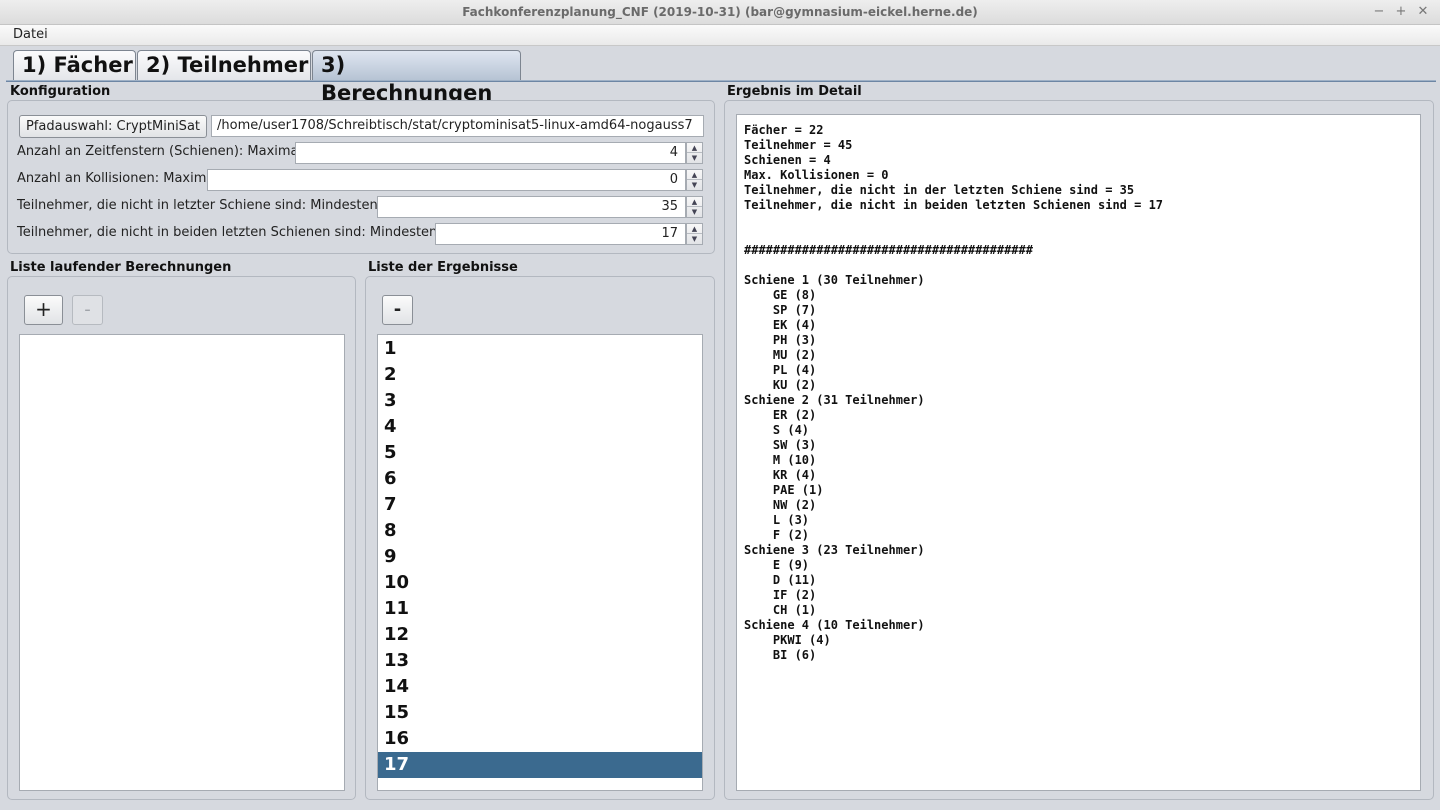 This screenshot has width=1440, height=810. Describe the element at coordinates (117, 178) in the screenshot. I see `max-kollisionen-label: Anzahl an Kollisionen: Maximal` at that location.